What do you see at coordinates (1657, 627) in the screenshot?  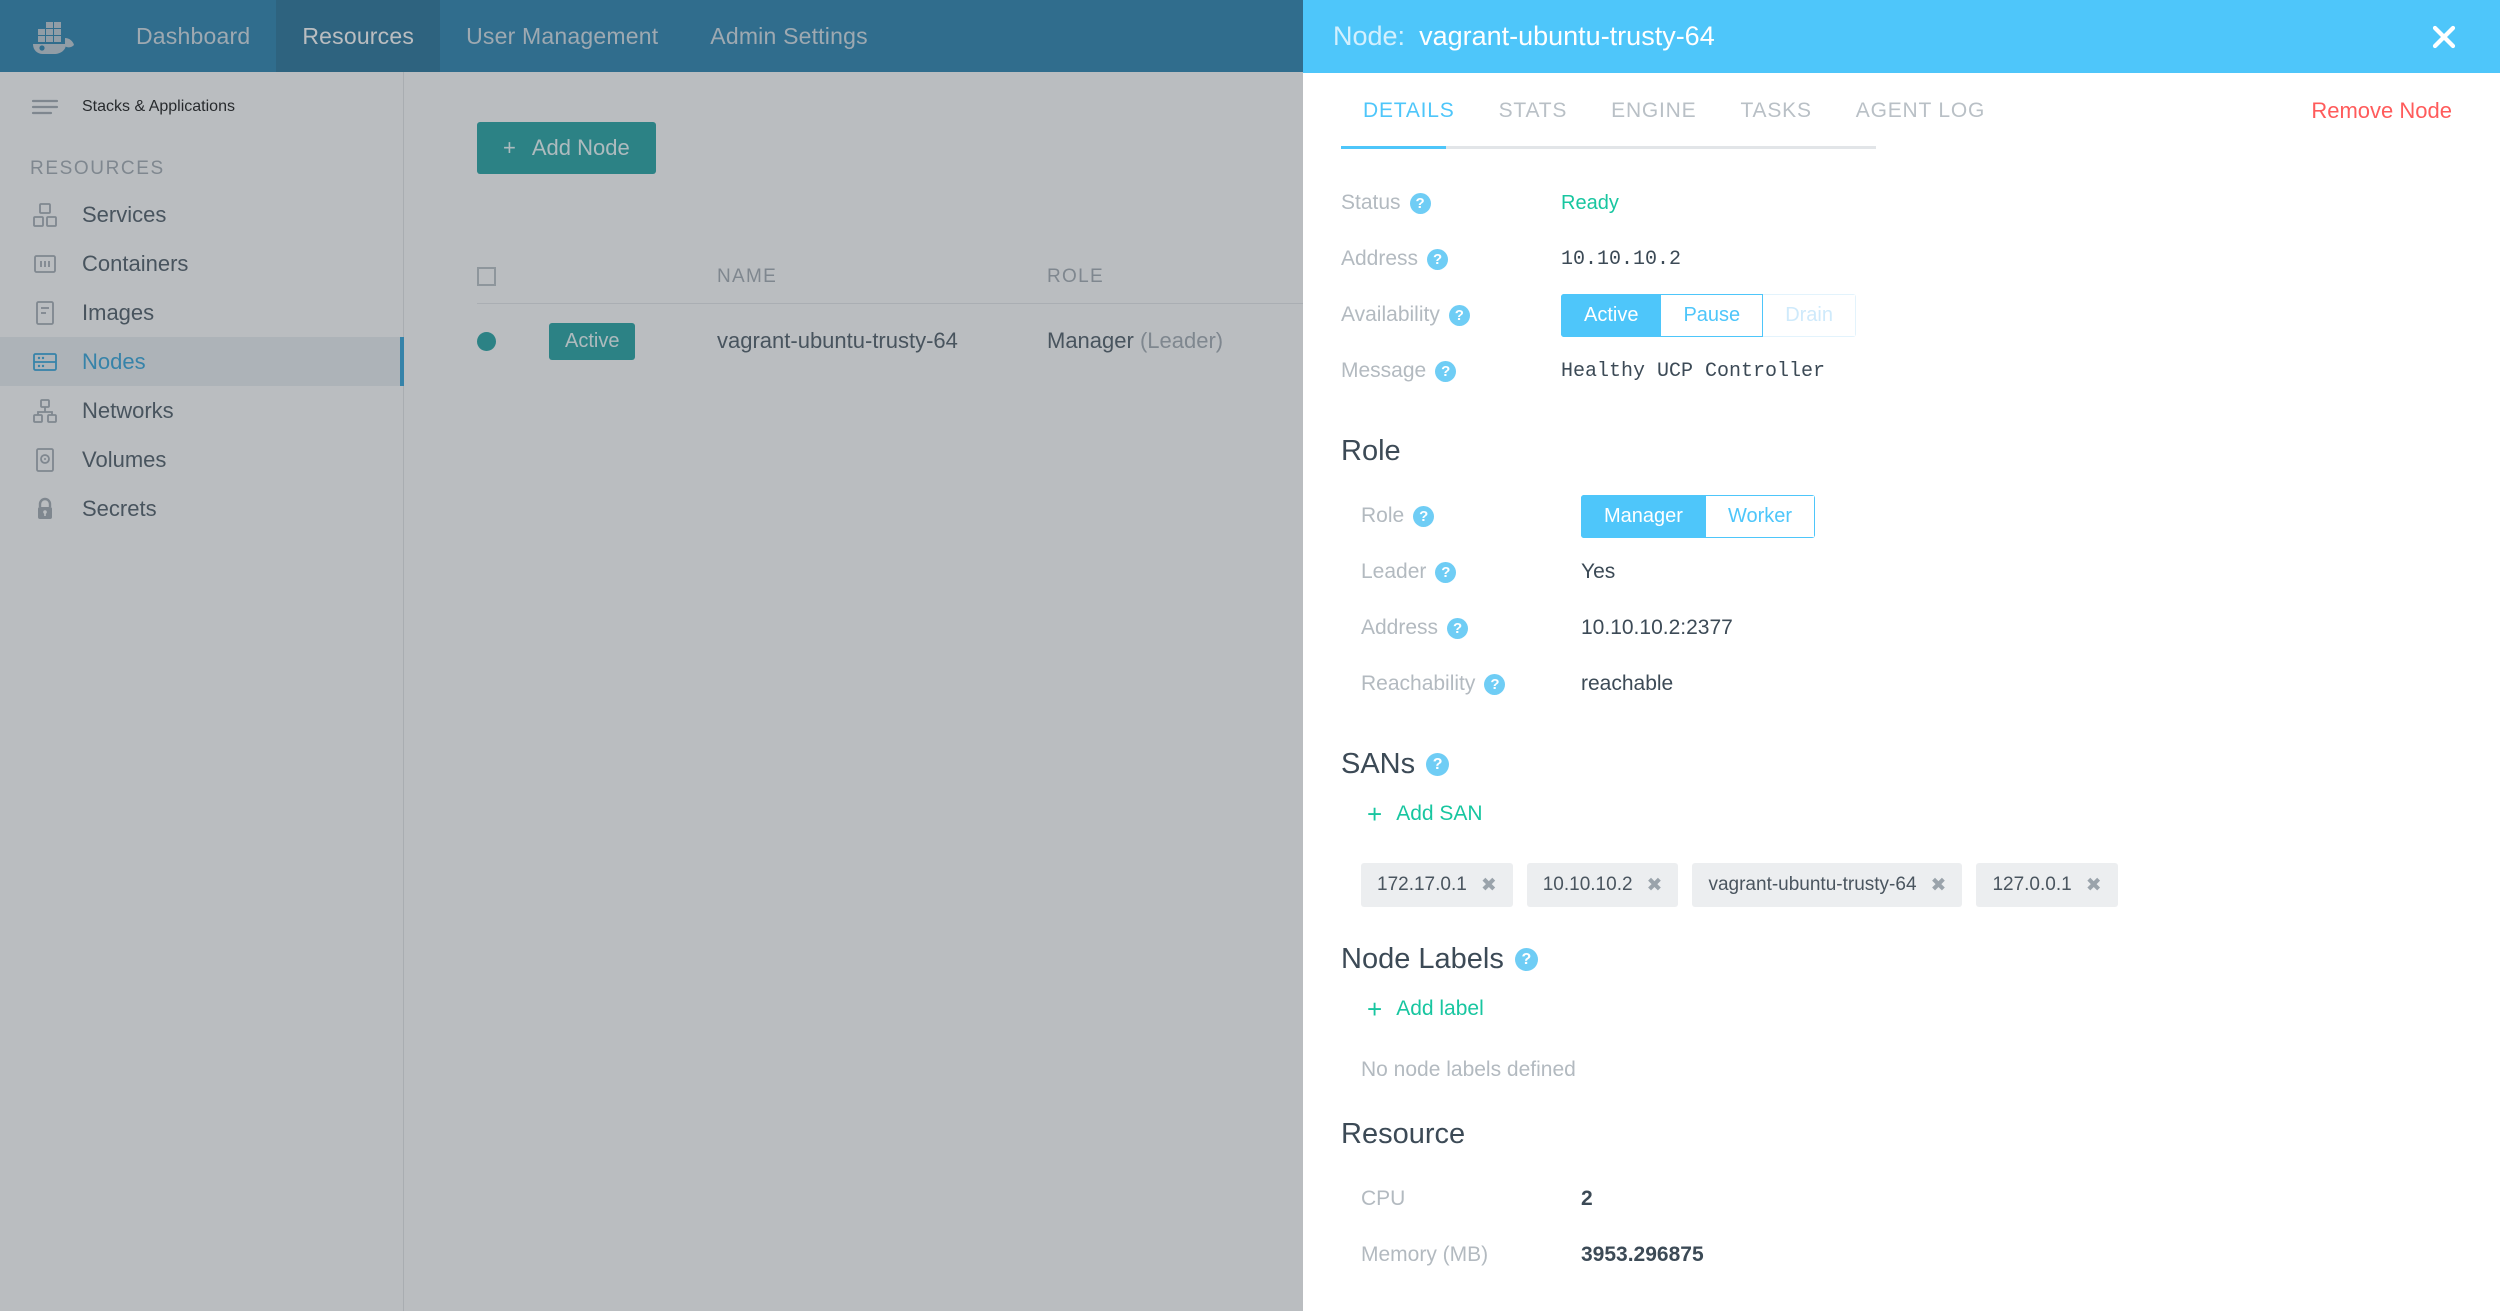 I see `field-role-address-value: 10.10.10.2:2377` at bounding box center [1657, 627].